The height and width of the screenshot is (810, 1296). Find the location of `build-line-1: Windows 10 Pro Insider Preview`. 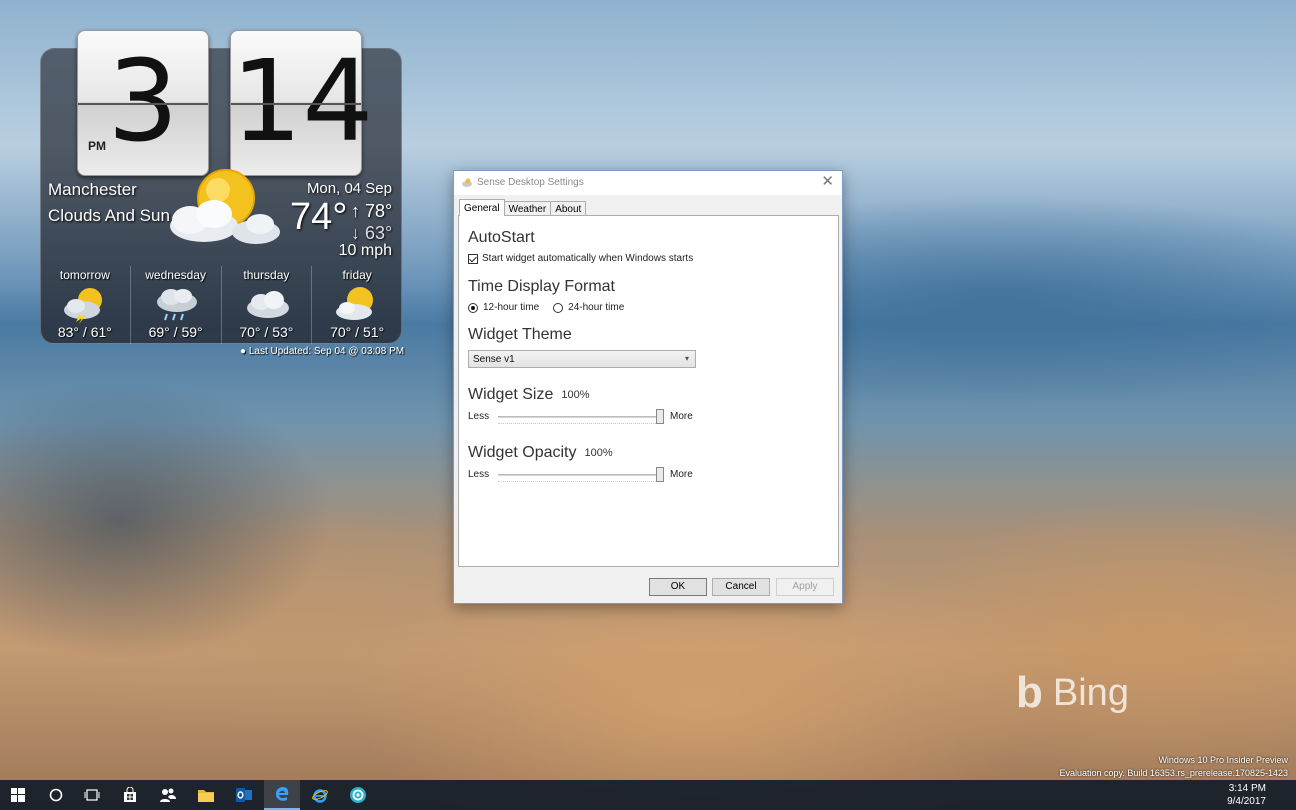

build-line-1: Windows 10 Pro Insider Preview is located at coordinates (1223, 760).